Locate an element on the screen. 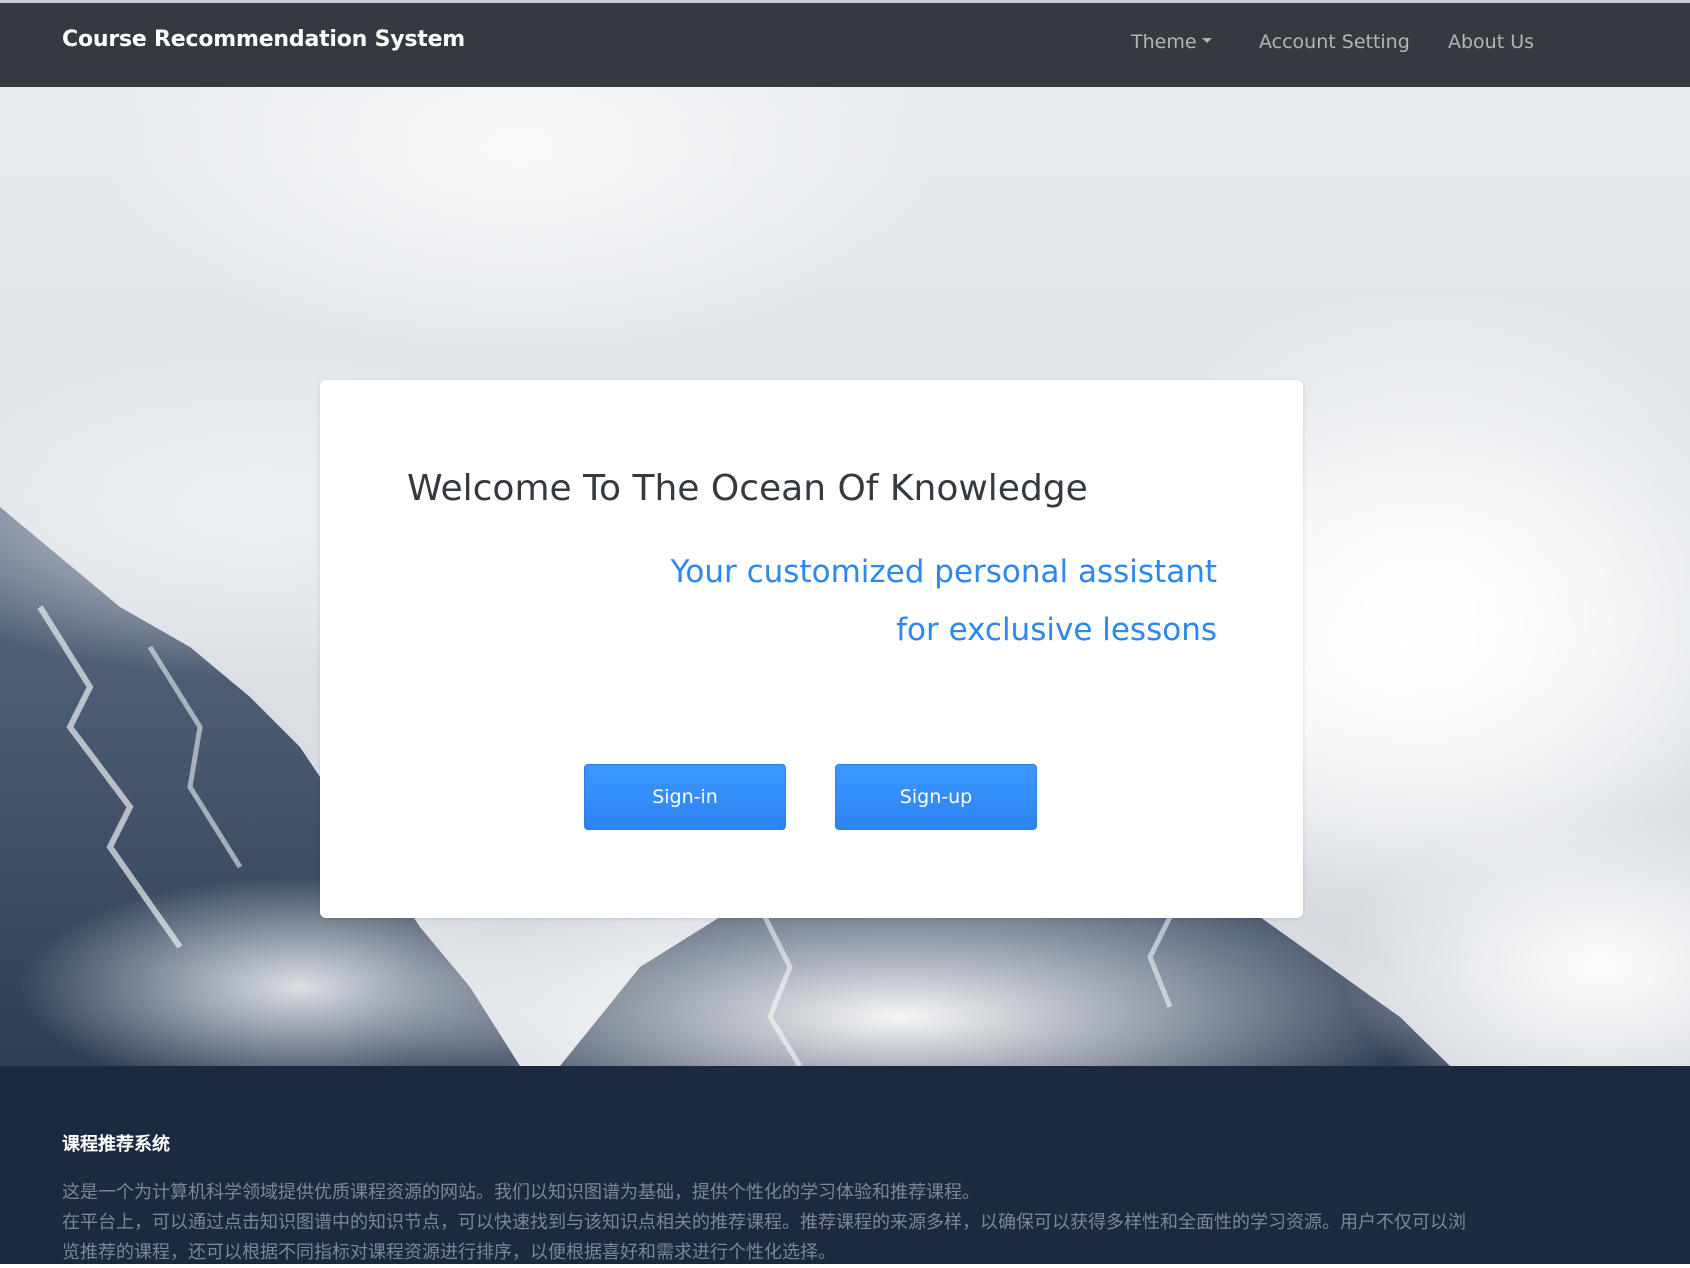 This screenshot has height=1268, width=1690. brand-title: Course Recommendation System is located at coordinates (263, 39).